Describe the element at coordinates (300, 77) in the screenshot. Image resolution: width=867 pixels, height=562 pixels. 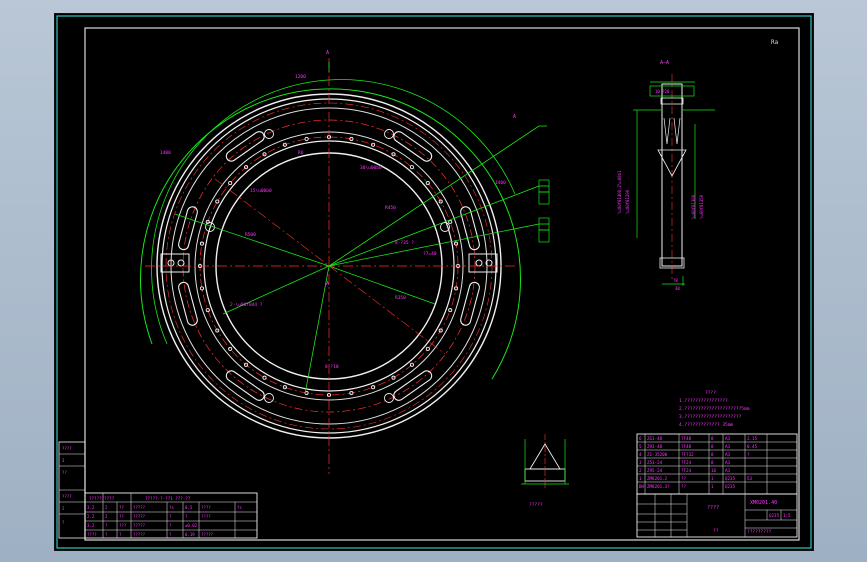
I see `svg-text: 1200` at that location.